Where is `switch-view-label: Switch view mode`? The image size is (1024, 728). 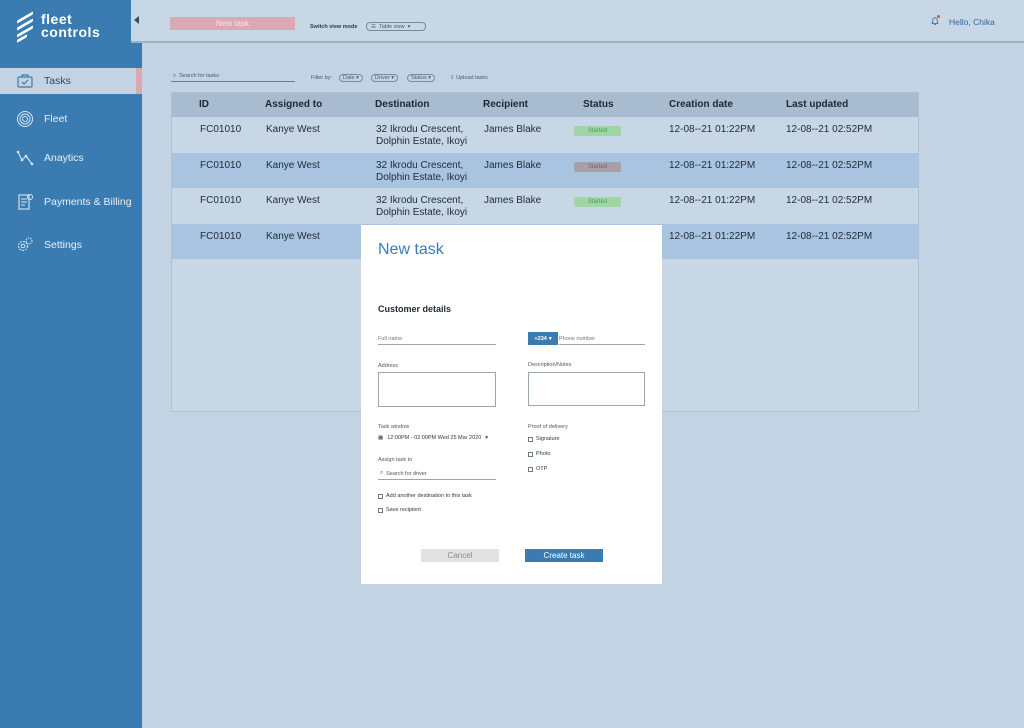
switch-view-label: Switch view mode is located at coordinates (334, 27).